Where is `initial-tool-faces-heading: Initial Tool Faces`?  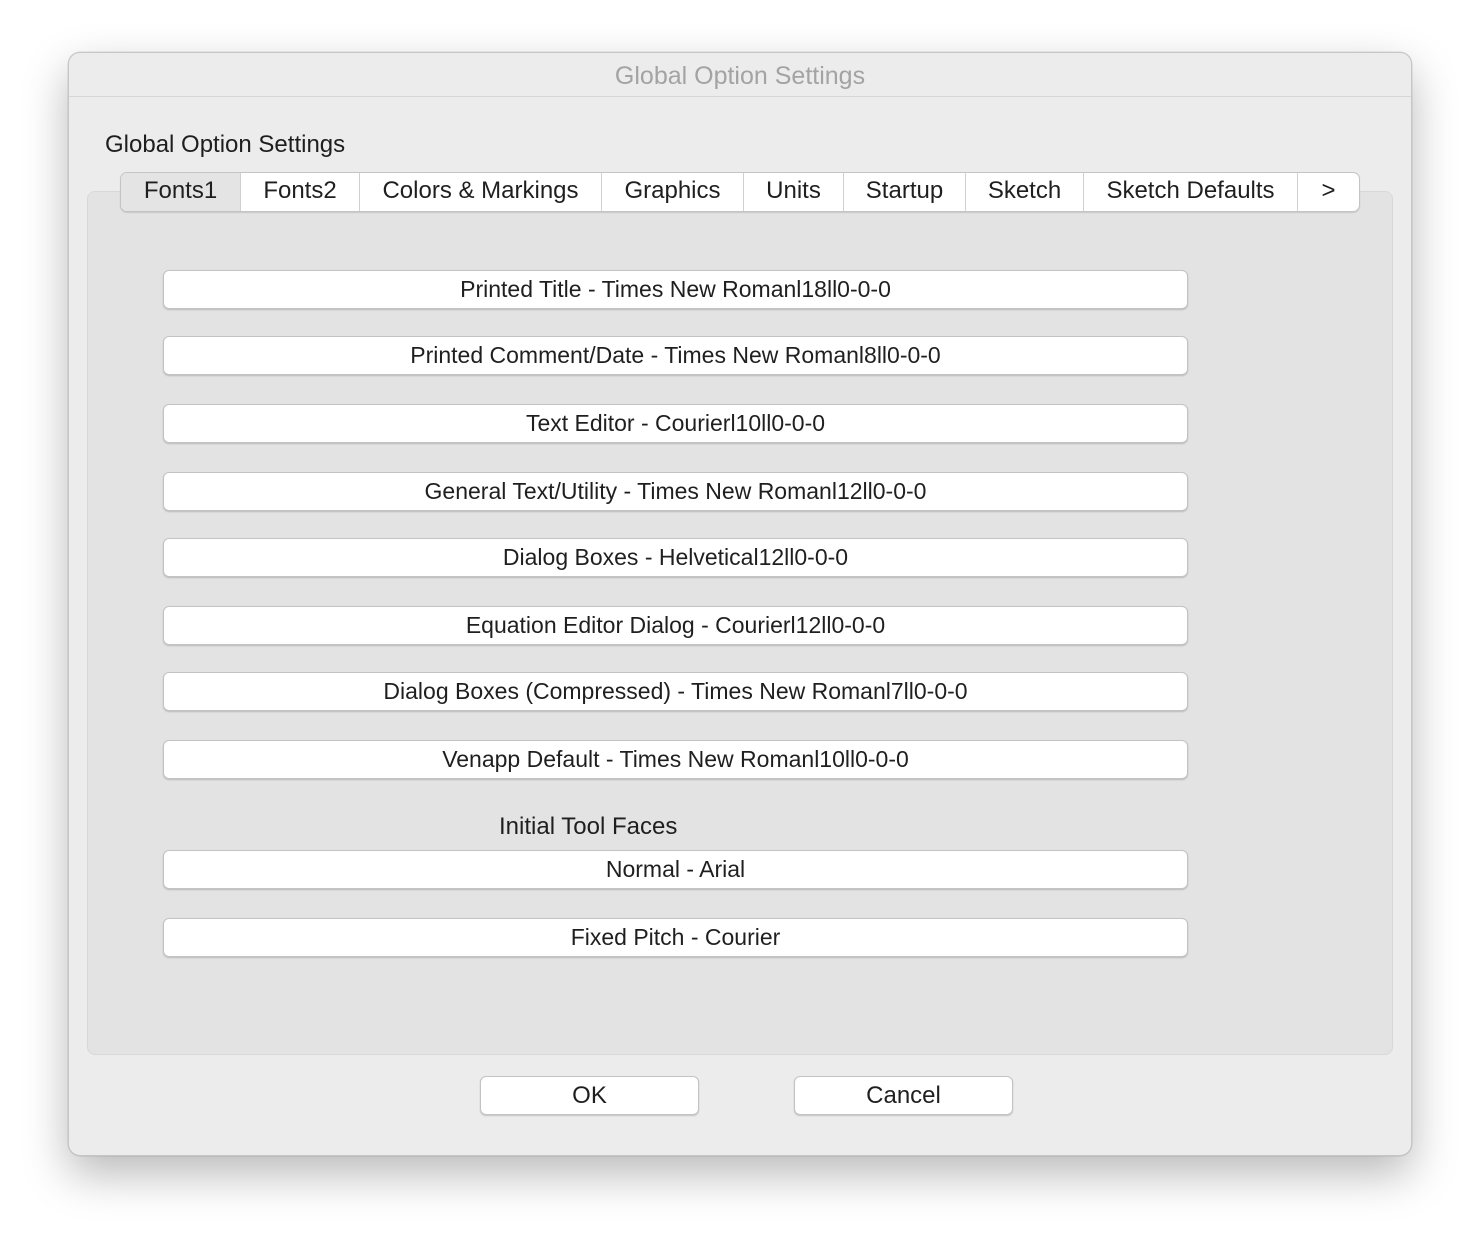
initial-tool-faces-heading: Initial Tool Faces is located at coordinates (588, 826).